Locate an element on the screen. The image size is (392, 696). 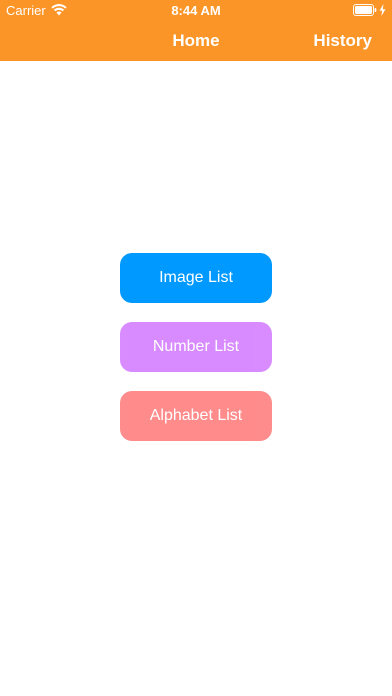
image-list-button: Image List is located at coordinates (196, 278).